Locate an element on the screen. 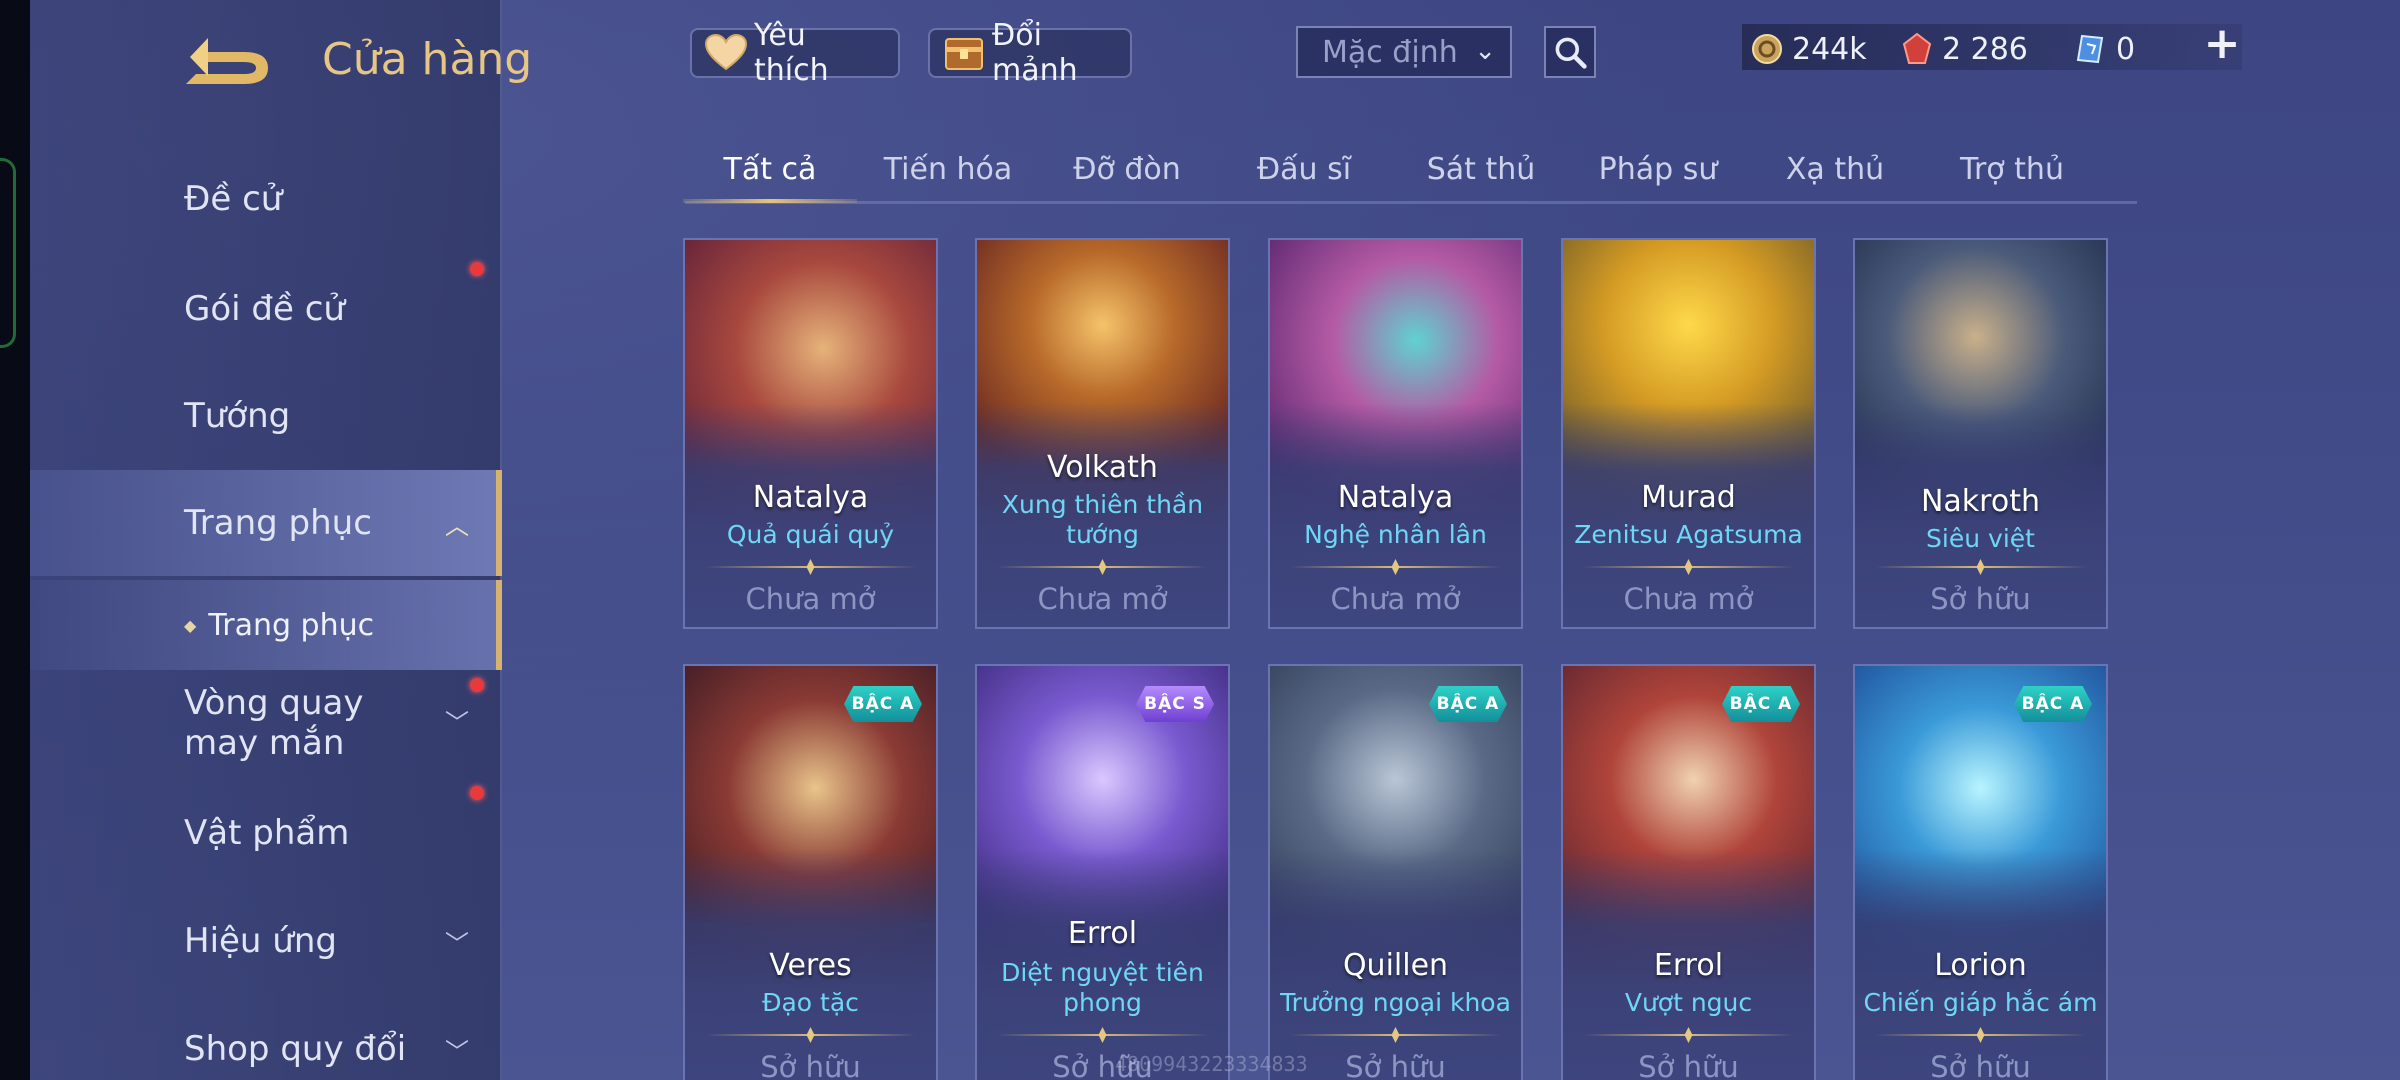  heart-icon is located at coordinates (726, 53).